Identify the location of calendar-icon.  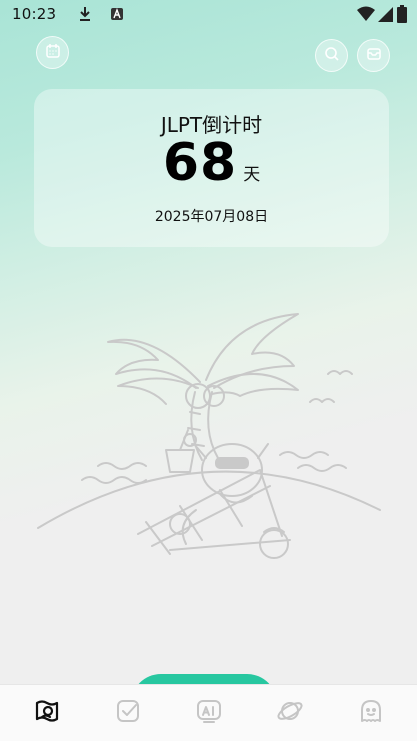
(53, 53).